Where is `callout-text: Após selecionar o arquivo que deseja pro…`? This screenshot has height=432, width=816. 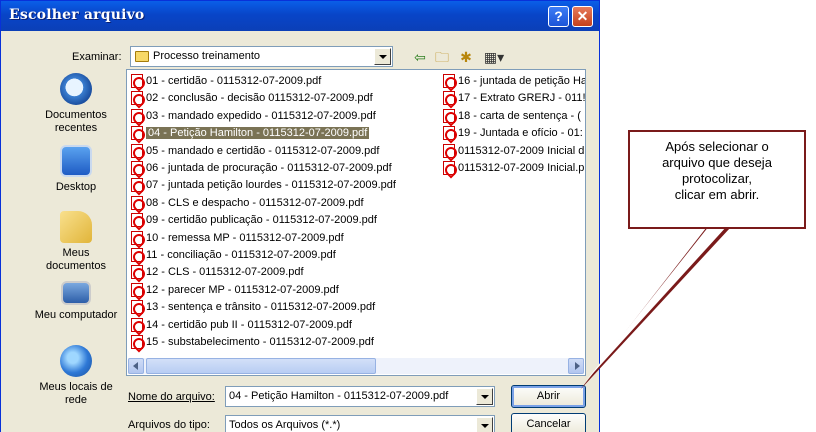
callout-text: Após selecionar o arquivo que deseja pro… is located at coordinates (717, 170).